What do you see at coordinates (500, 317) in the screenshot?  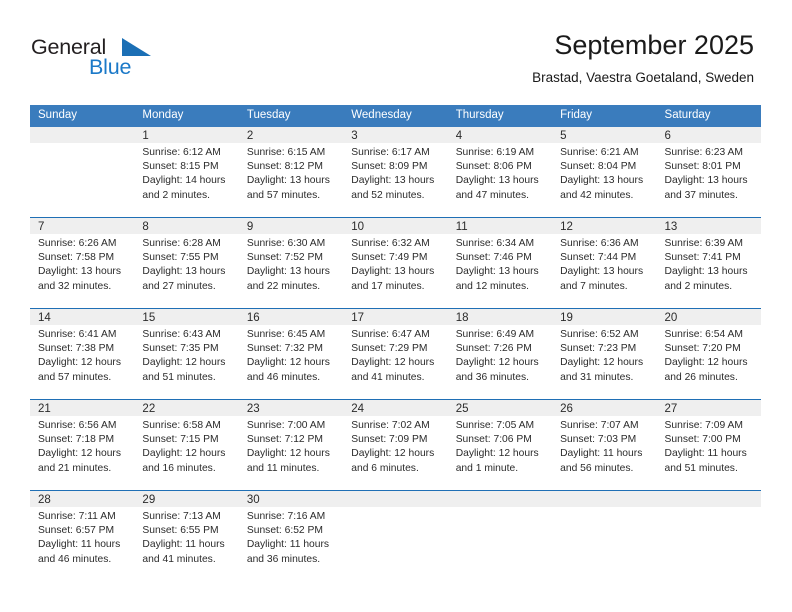 I see `day-number: 18` at bounding box center [500, 317].